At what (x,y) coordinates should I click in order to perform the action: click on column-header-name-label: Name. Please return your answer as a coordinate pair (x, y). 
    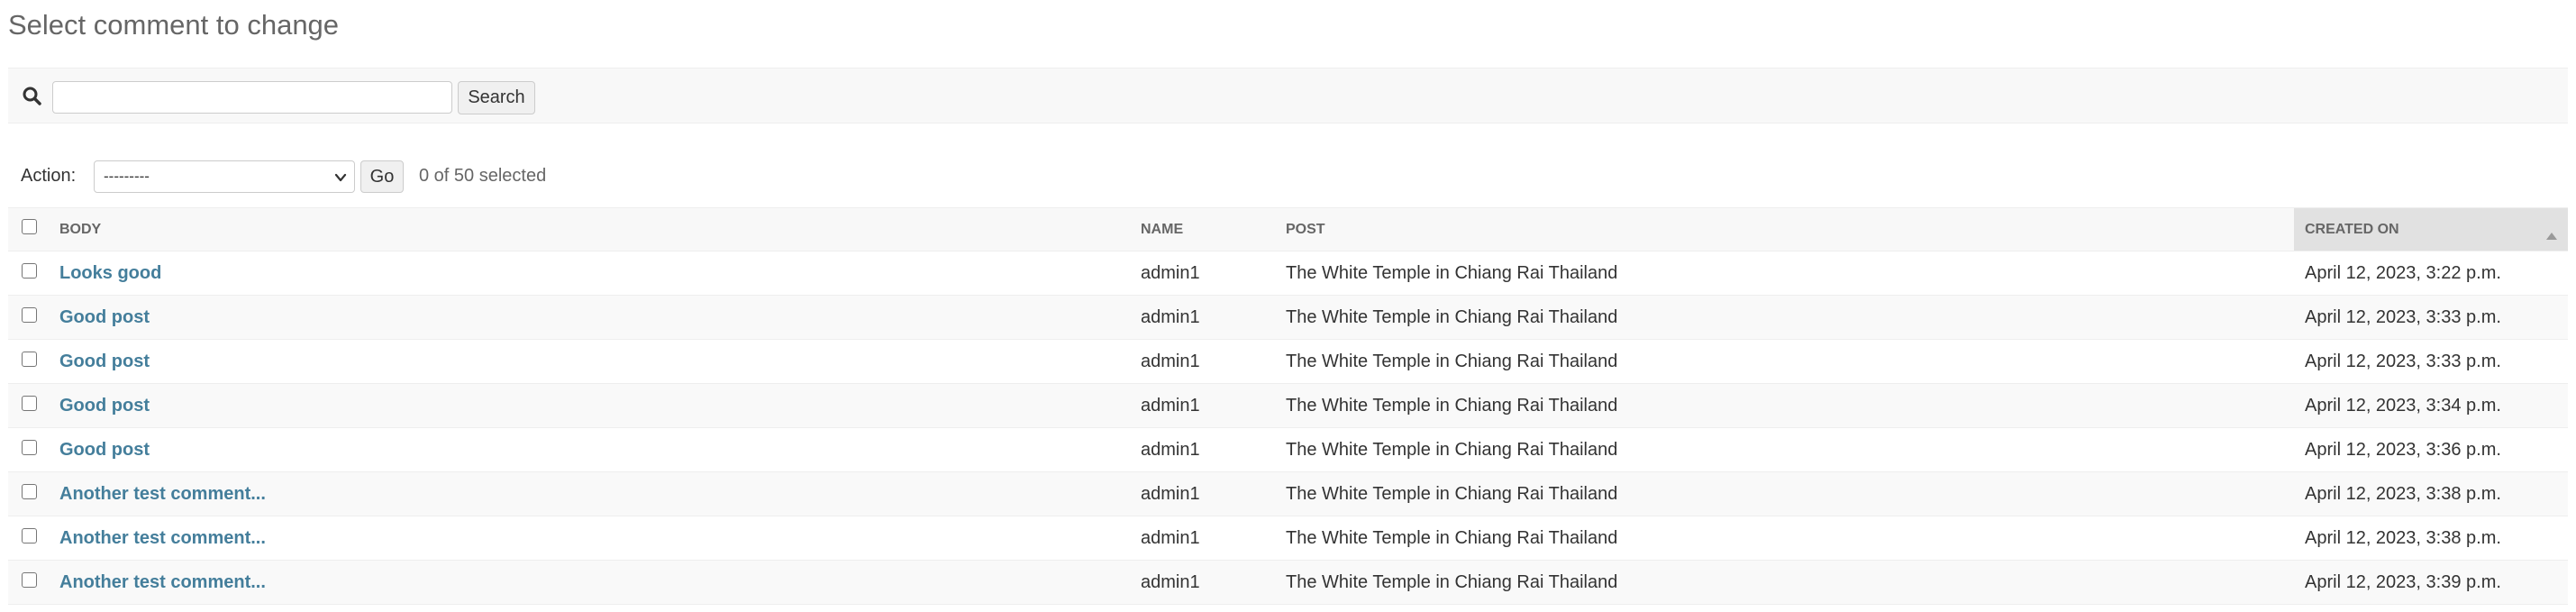
    Looking at the image, I should click on (1162, 229).